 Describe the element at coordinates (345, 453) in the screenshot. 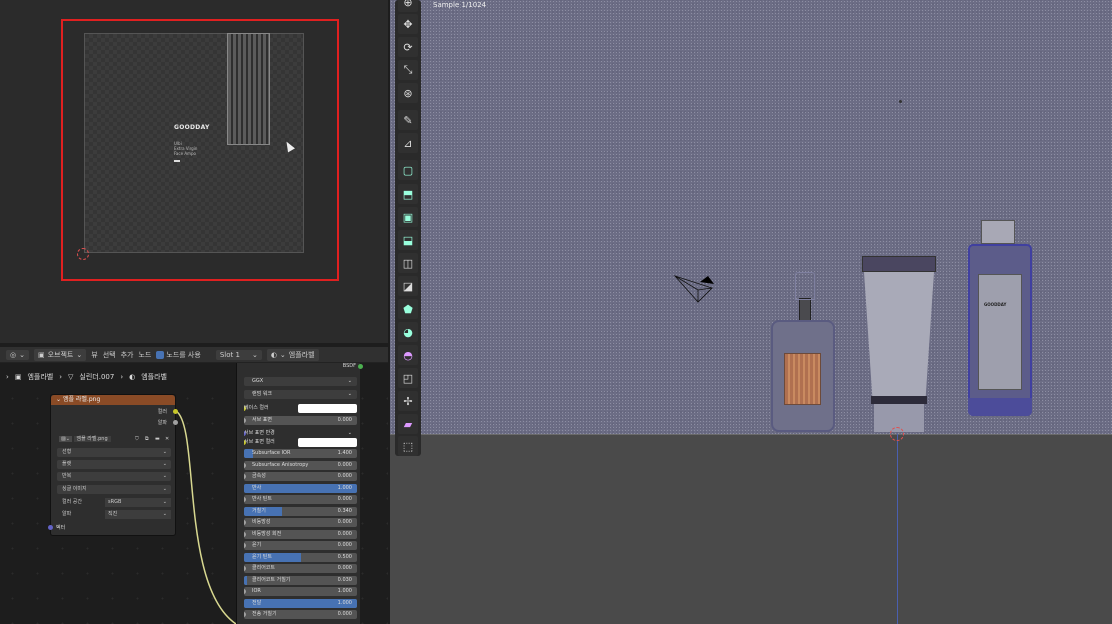

I see `bsdf-row-value: 1.400` at that location.